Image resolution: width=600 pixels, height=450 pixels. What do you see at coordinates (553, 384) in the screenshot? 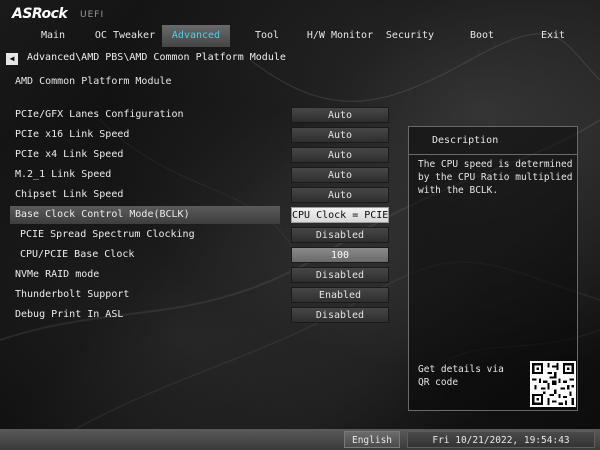
I see `qr-code-icon` at bounding box center [553, 384].